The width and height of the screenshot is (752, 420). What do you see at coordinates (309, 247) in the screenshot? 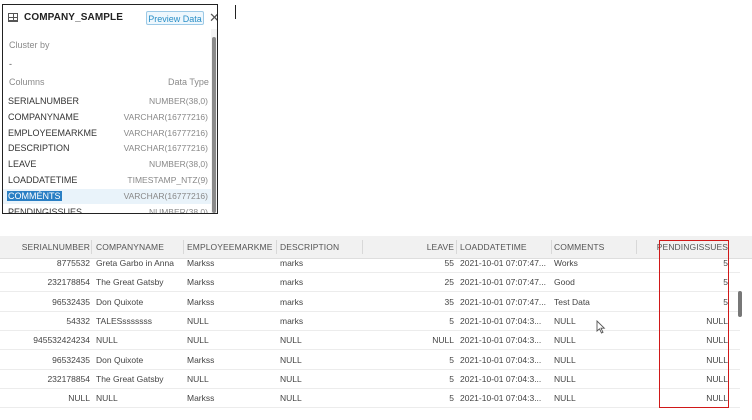
I see `column-header-description: DESCRIPTION` at bounding box center [309, 247].